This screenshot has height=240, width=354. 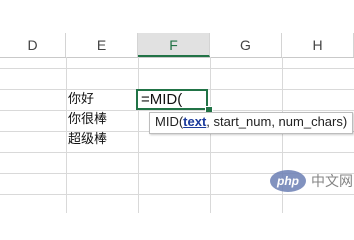 What do you see at coordinates (288, 181) in the screenshot?
I see `php-logo-icon: php` at bounding box center [288, 181].